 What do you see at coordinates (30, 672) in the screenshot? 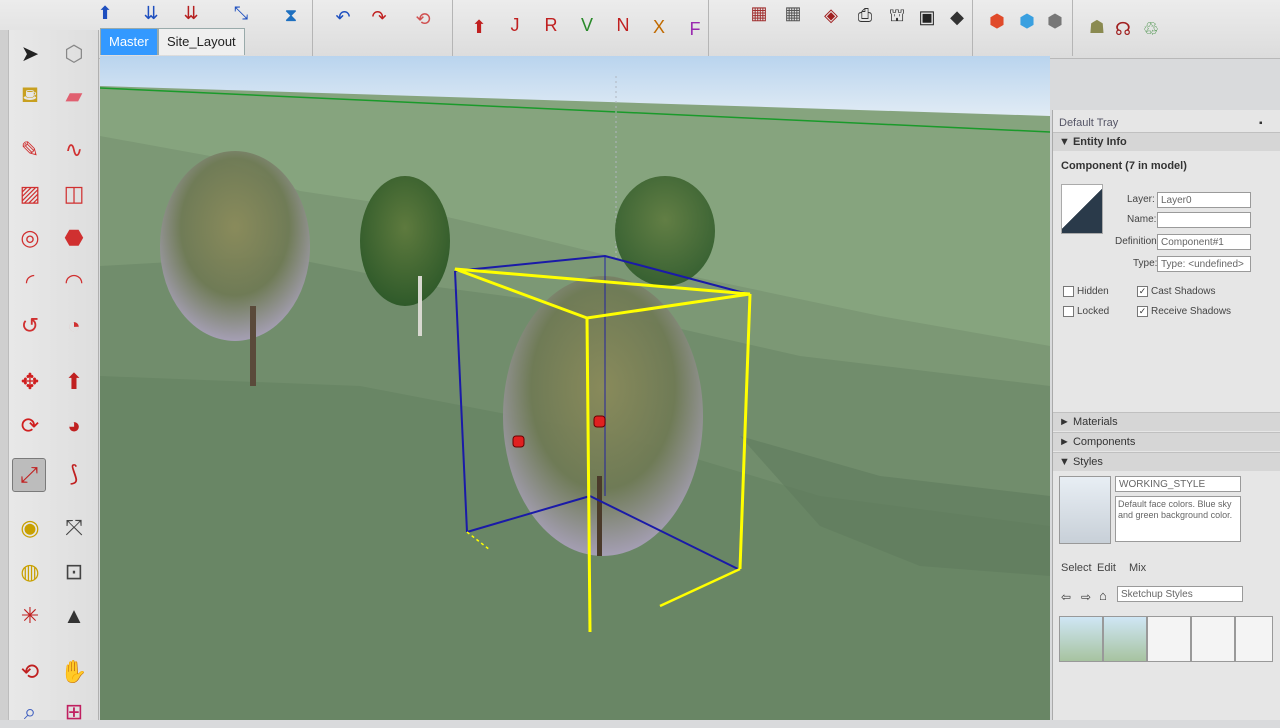
I see `orbit-icon: ⟲` at bounding box center [30, 672].